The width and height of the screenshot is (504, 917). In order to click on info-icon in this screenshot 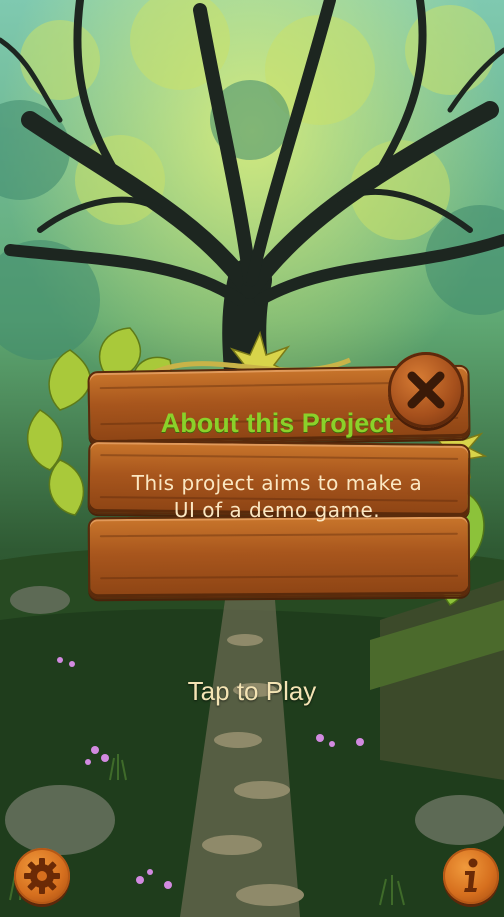, I will do `click(471, 875)`.